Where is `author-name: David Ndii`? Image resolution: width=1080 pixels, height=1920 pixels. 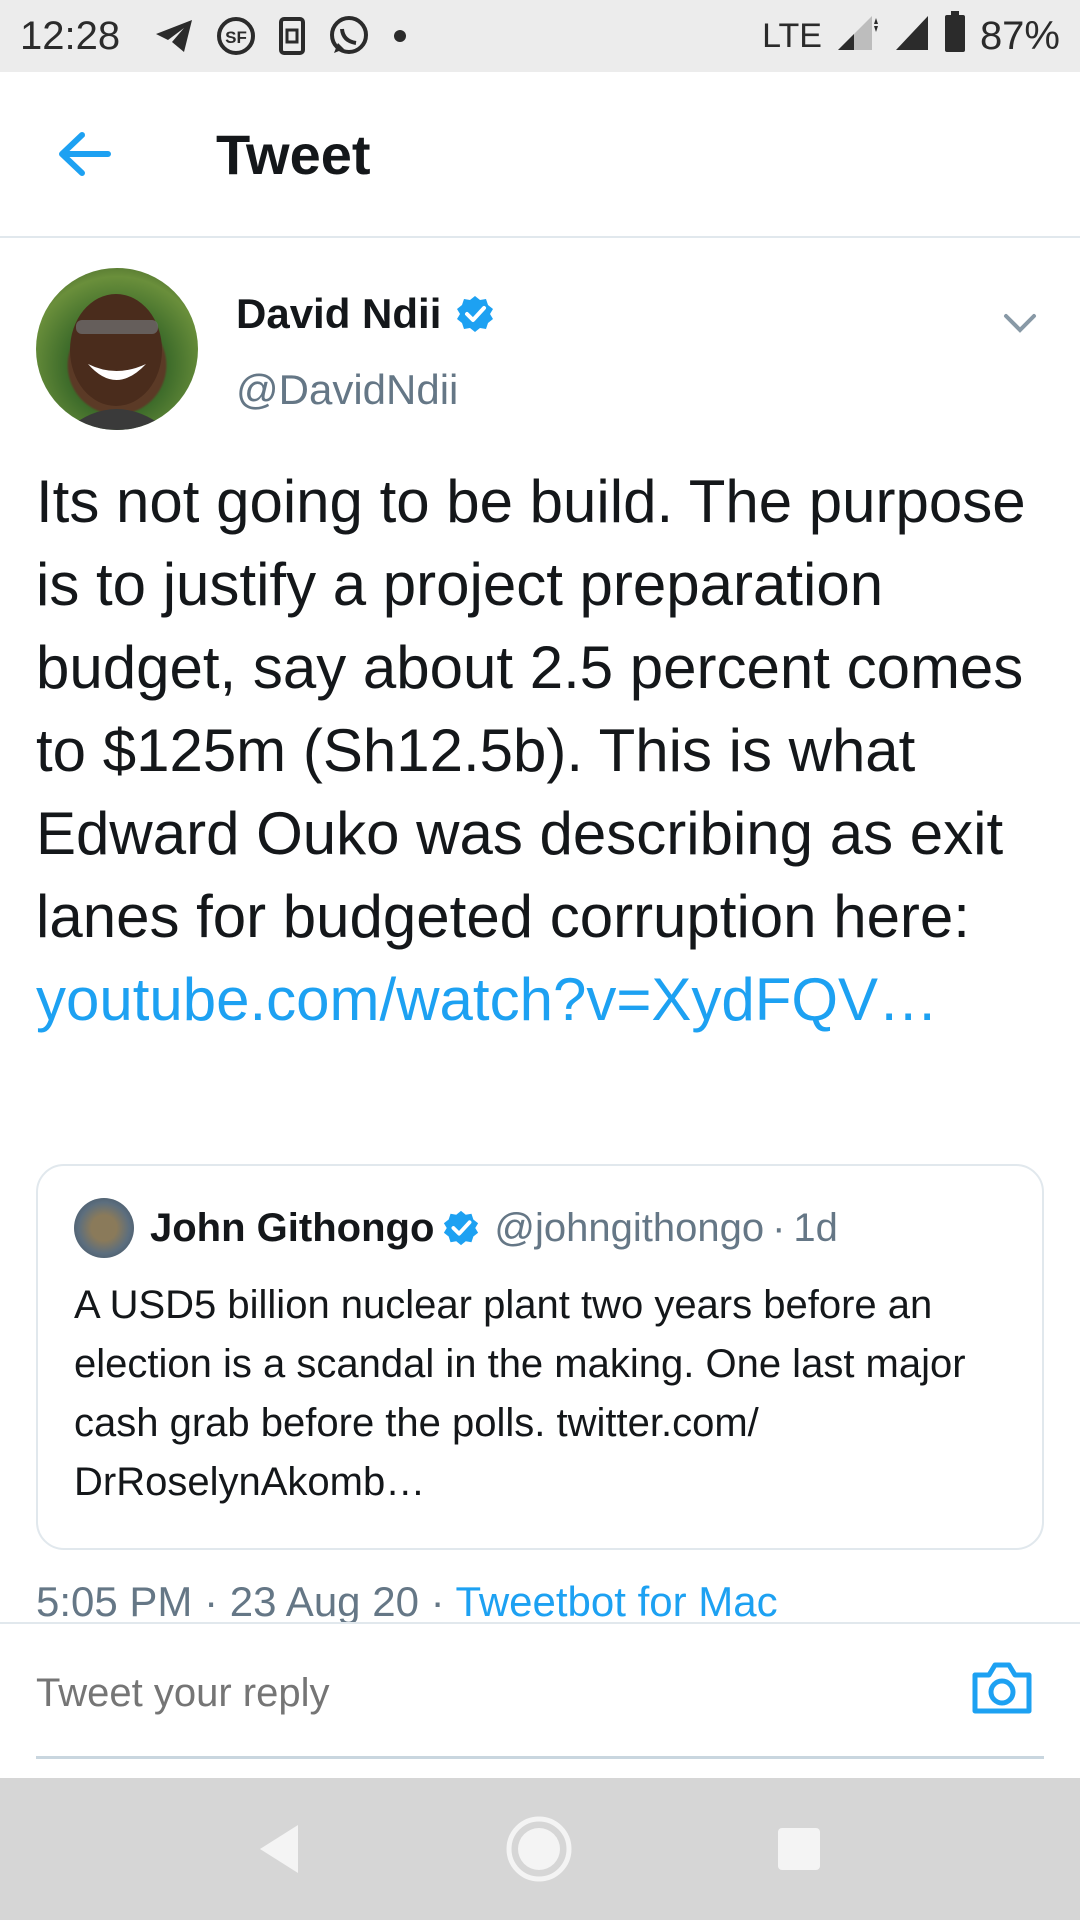 author-name: David Ndii is located at coordinates (365, 314).